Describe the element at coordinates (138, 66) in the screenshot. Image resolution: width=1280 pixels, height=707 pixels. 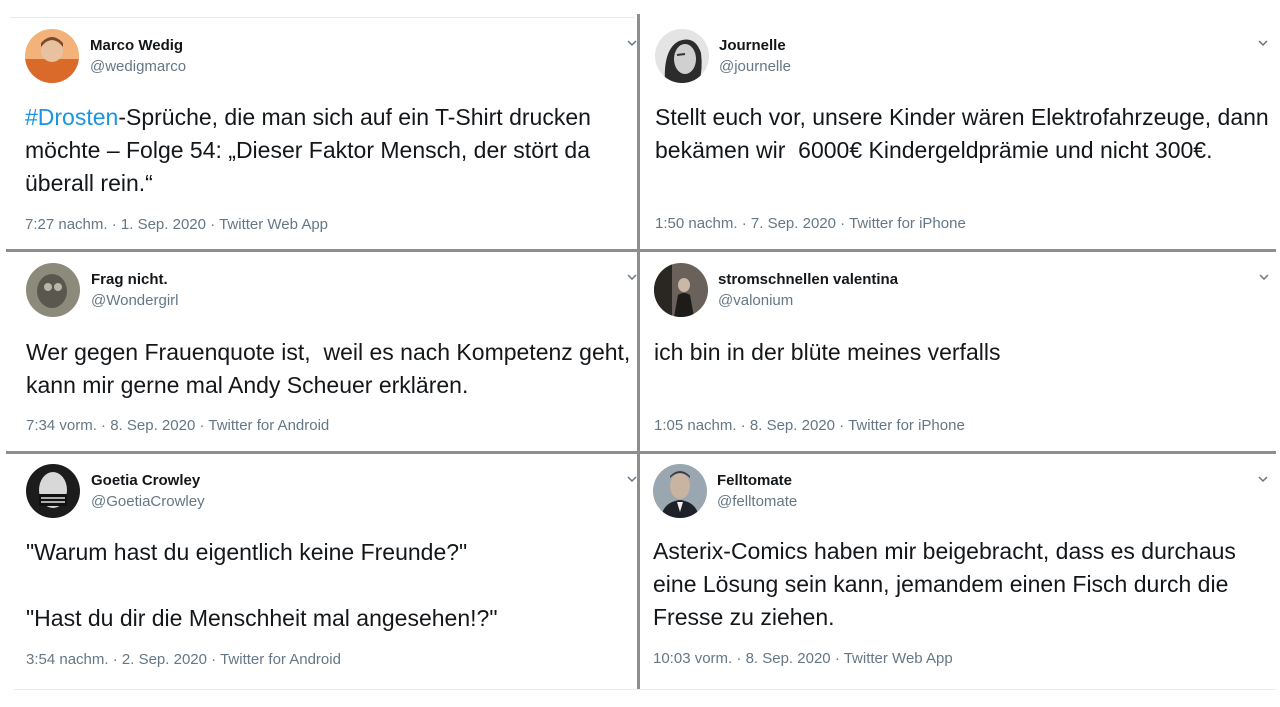
I see `user-handle: @wedigmarco` at that location.